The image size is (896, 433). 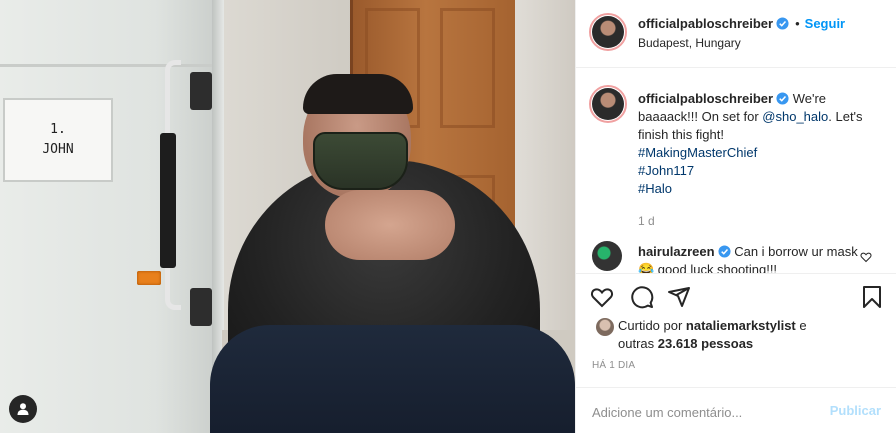 I want to click on share-send-icon, so click(x=679, y=297).